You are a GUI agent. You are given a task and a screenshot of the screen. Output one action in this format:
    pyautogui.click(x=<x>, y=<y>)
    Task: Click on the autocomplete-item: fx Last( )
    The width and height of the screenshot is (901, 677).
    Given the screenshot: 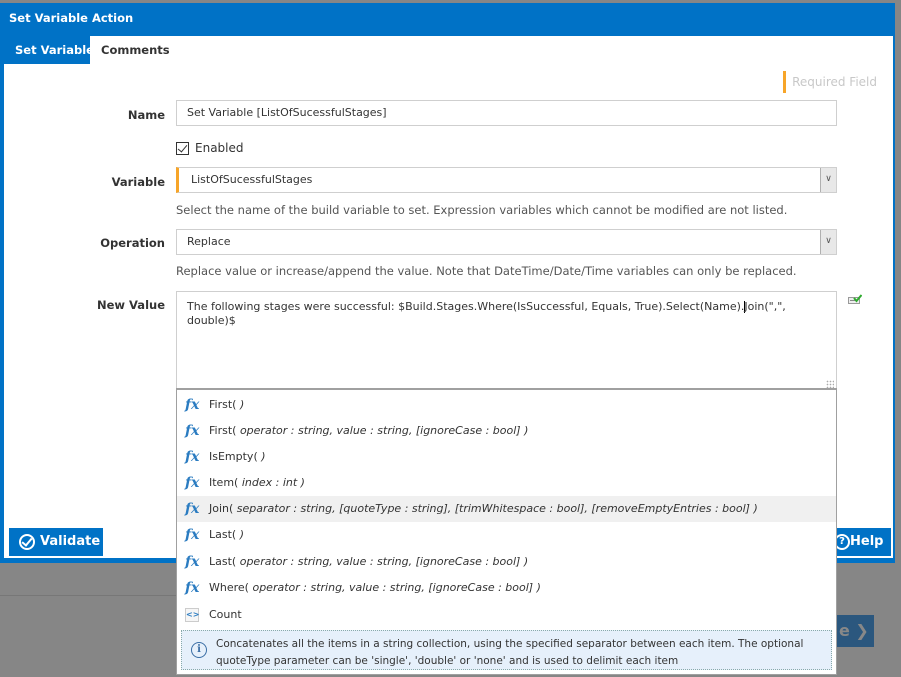 What is the action you would take?
    pyautogui.click(x=506, y=535)
    